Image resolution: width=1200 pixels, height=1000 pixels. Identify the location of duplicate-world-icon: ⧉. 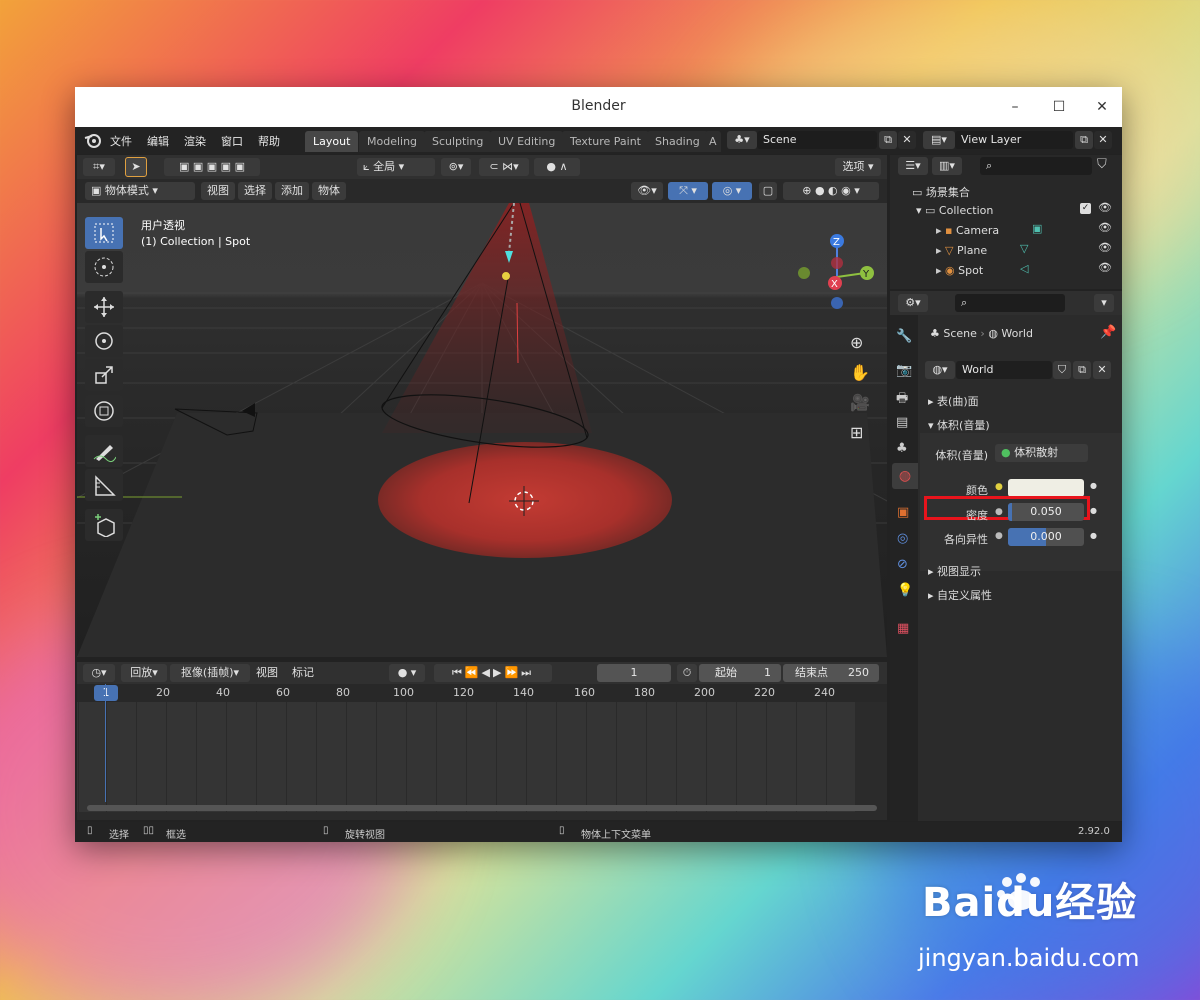
(1082, 370).